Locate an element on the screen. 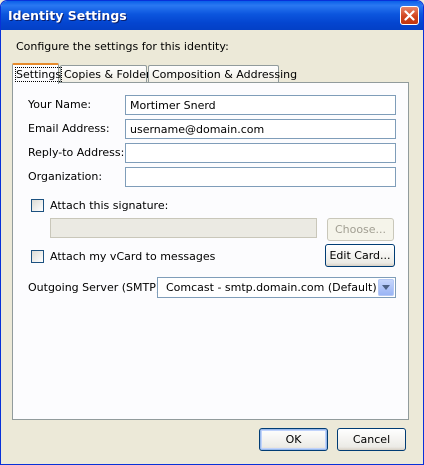 The height and width of the screenshot is (465, 424). email-address-label: Email Address: is located at coordinates (69, 128).